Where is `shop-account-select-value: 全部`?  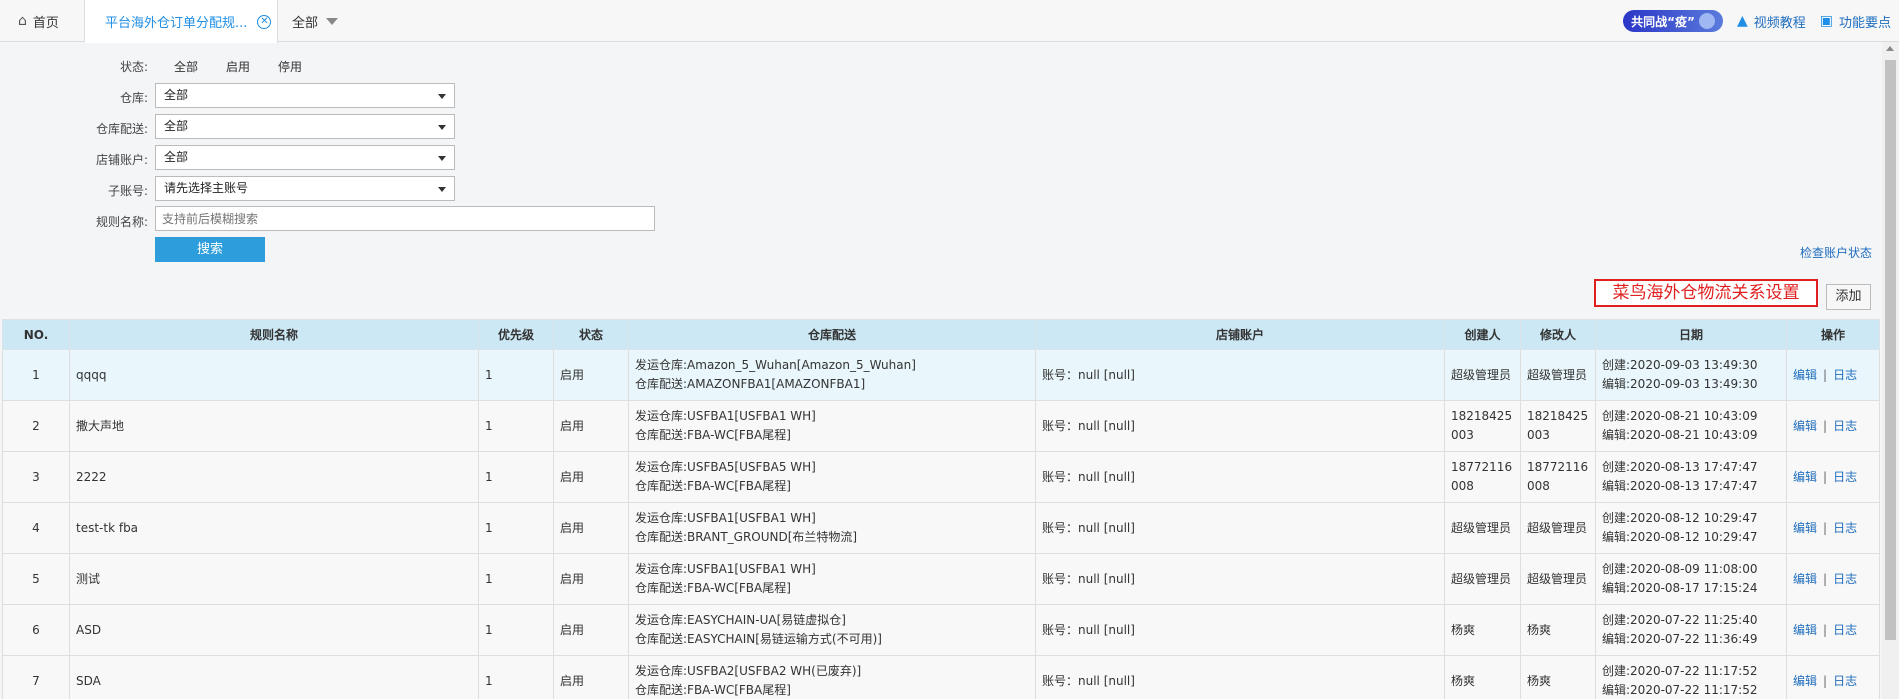 shop-account-select-value: 全部 is located at coordinates (176, 157).